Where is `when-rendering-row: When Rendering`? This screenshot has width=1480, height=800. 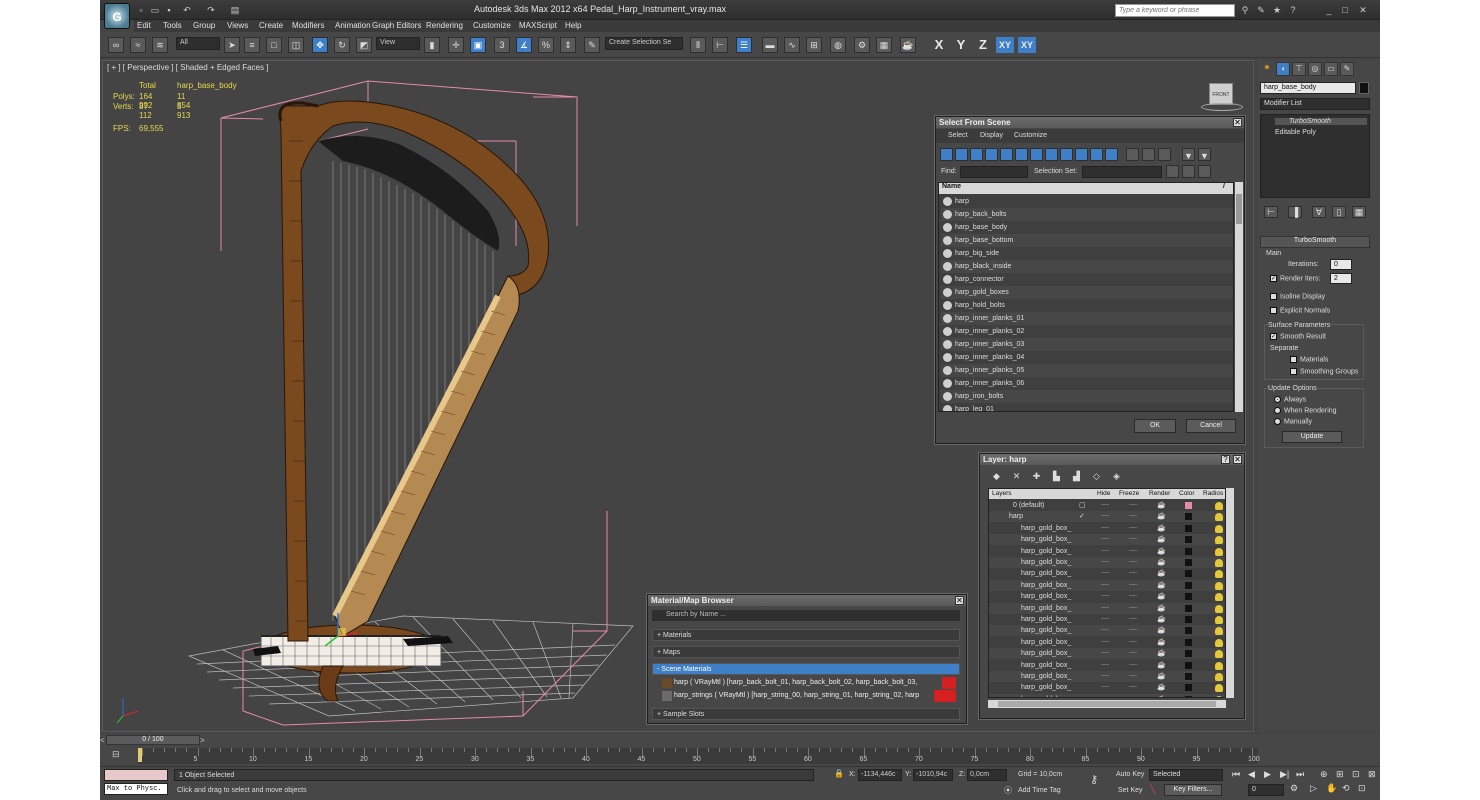 when-rendering-row: When Rendering is located at coordinates (1305, 410).